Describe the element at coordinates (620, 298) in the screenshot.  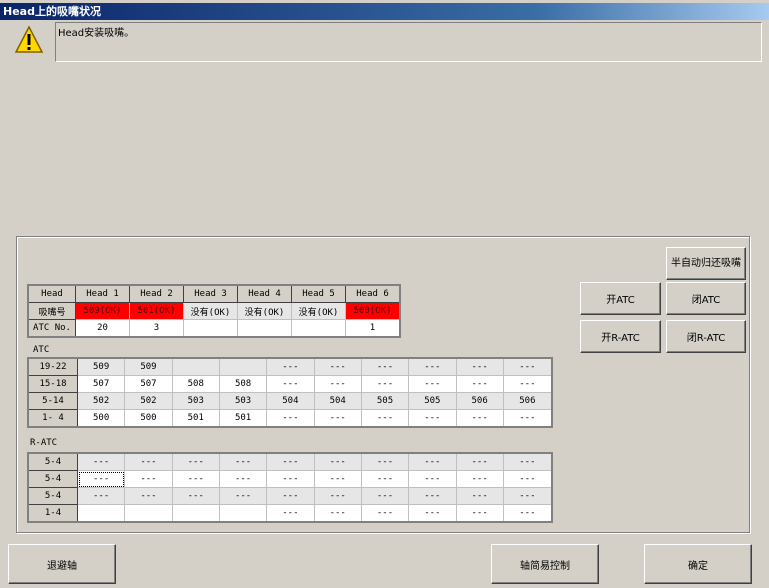
I see `open-atc-button: 开ATC` at that location.